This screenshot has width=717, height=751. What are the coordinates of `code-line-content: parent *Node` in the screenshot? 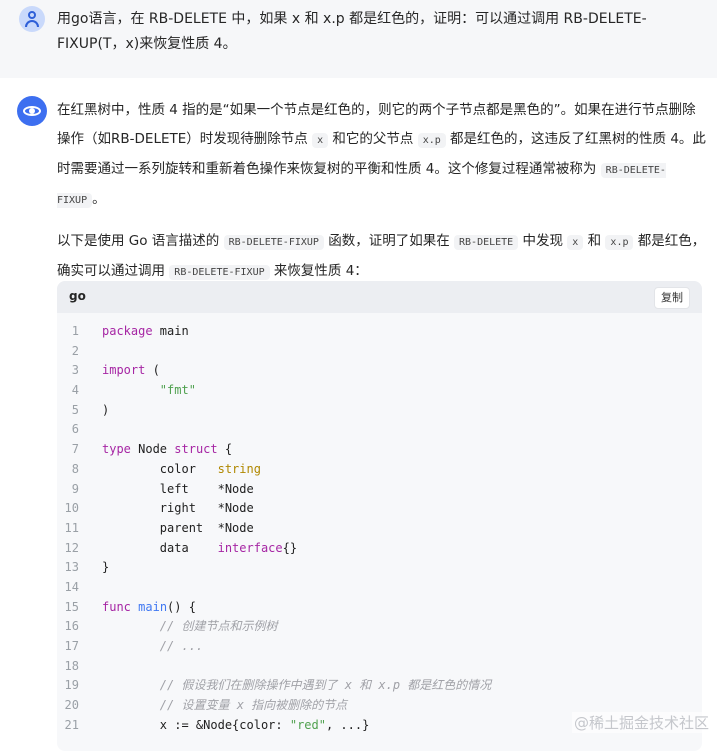 It's located at (178, 529).